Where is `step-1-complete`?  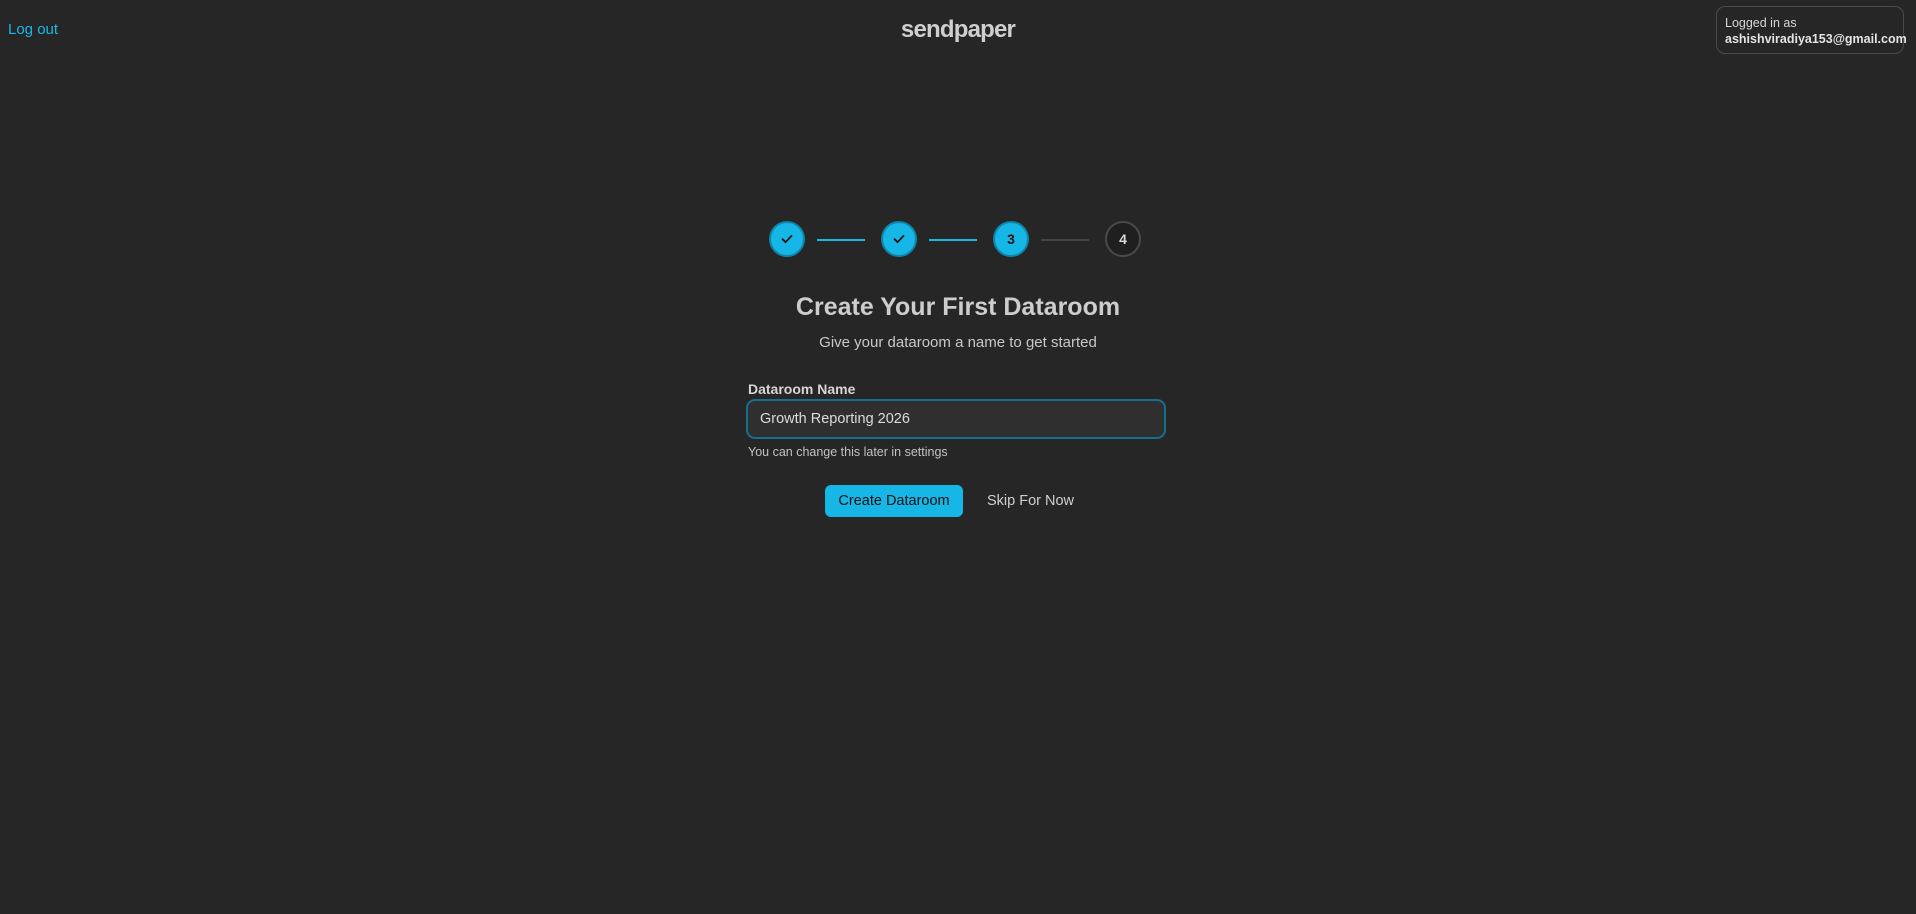
step-1-complete is located at coordinates (787, 239).